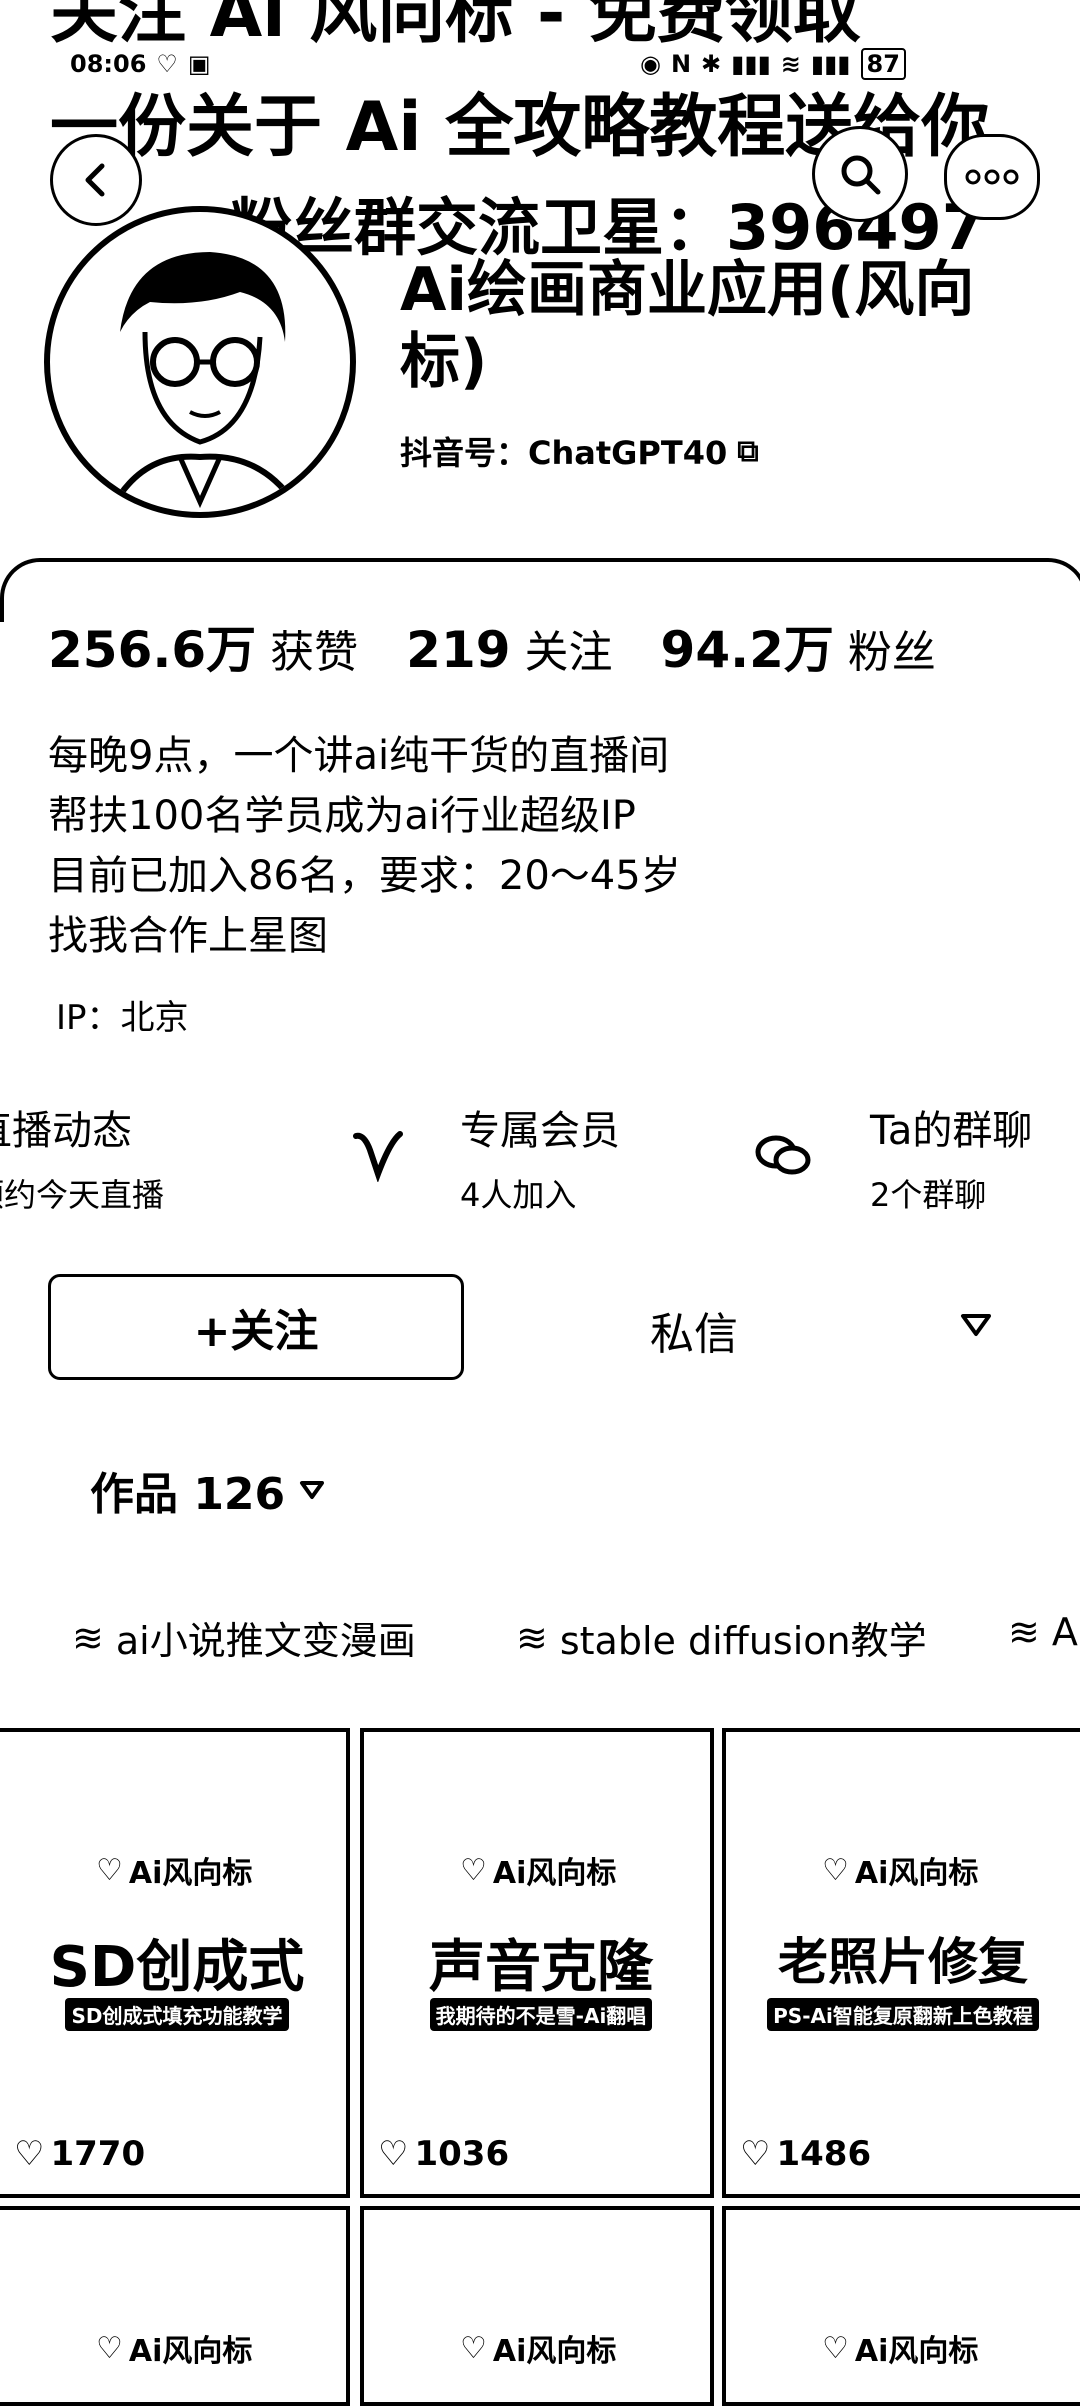 The height and width of the screenshot is (2406, 1080). Describe the element at coordinates (312, 1490) in the screenshot. I see `caret-down-icon` at that location.